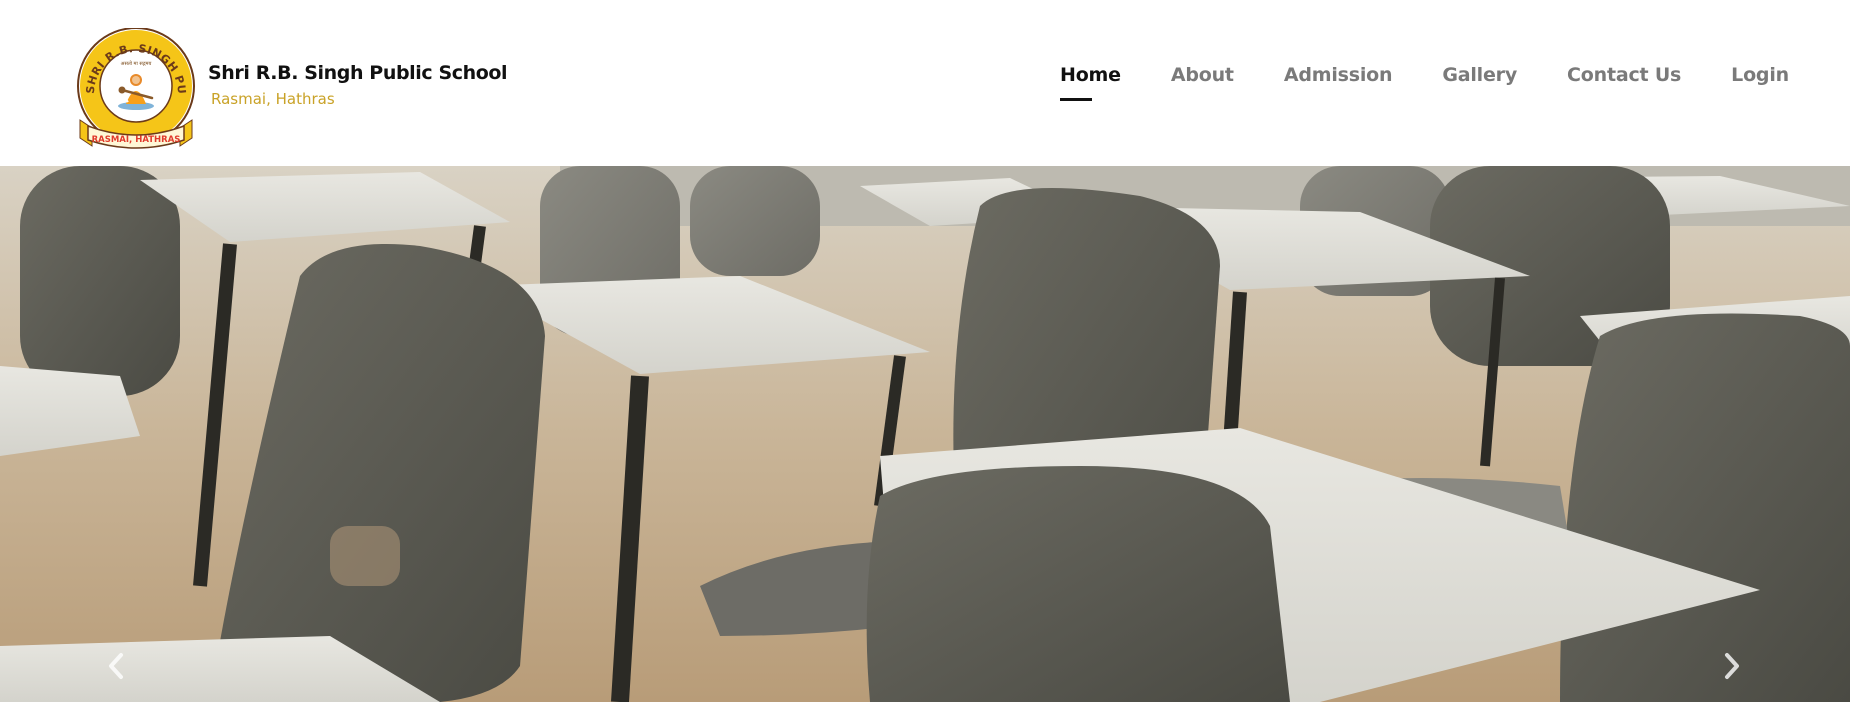 The width and height of the screenshot is (1850, 702). I want to click on carousel-next-button, so click(1732, 666).